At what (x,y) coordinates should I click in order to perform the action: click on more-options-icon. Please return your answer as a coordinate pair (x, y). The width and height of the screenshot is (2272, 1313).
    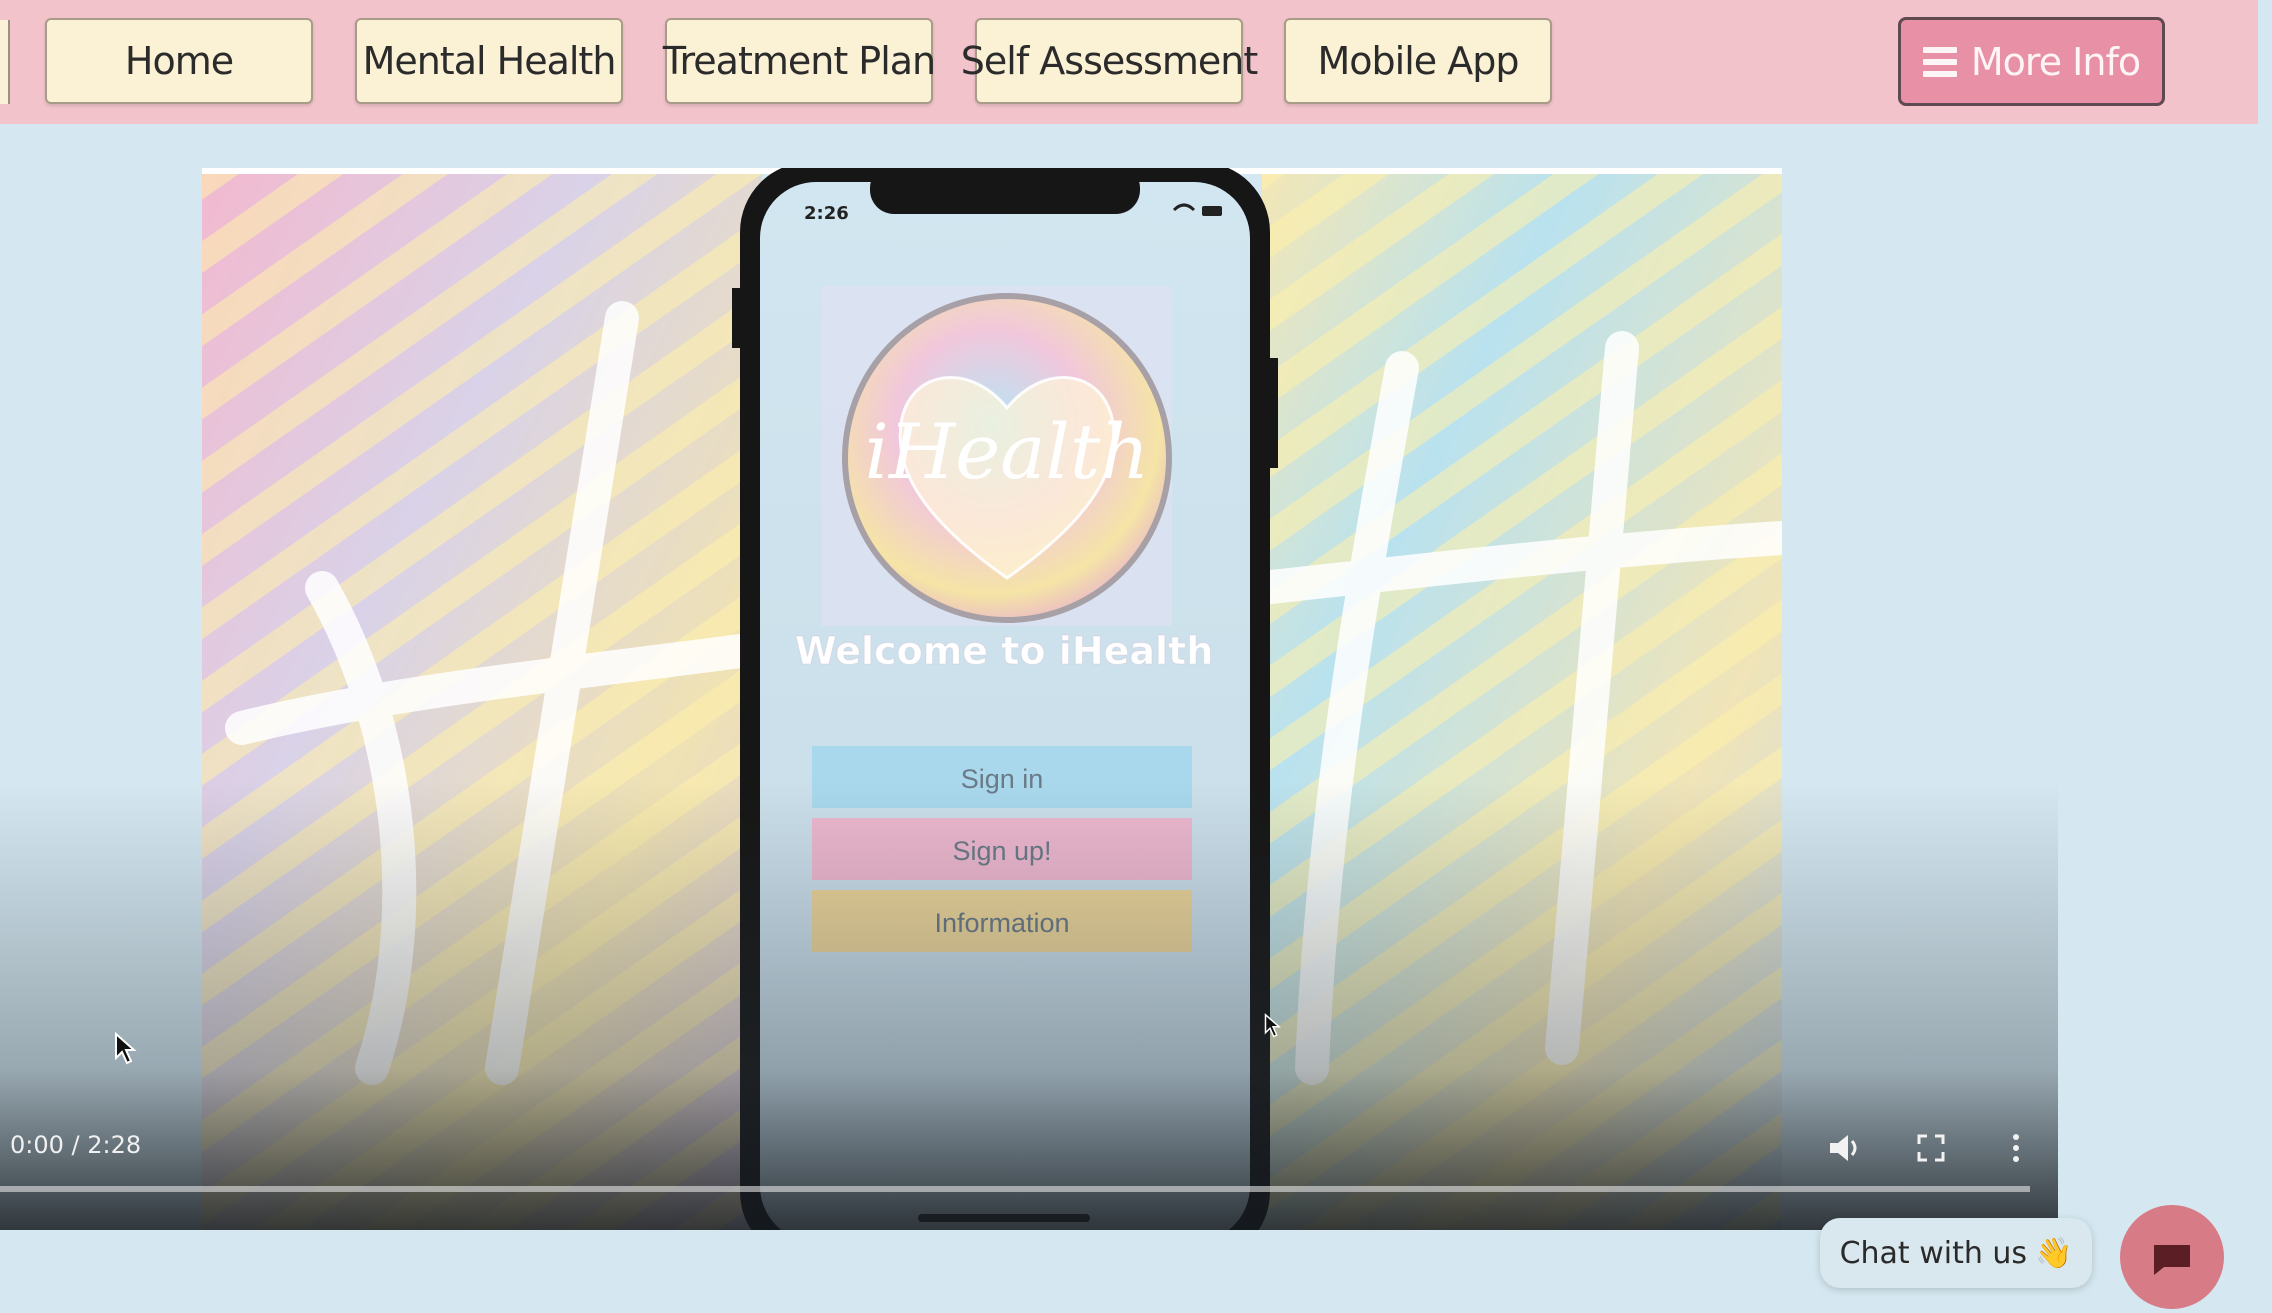
    Looking at the image, I should click on (2016, 1148).